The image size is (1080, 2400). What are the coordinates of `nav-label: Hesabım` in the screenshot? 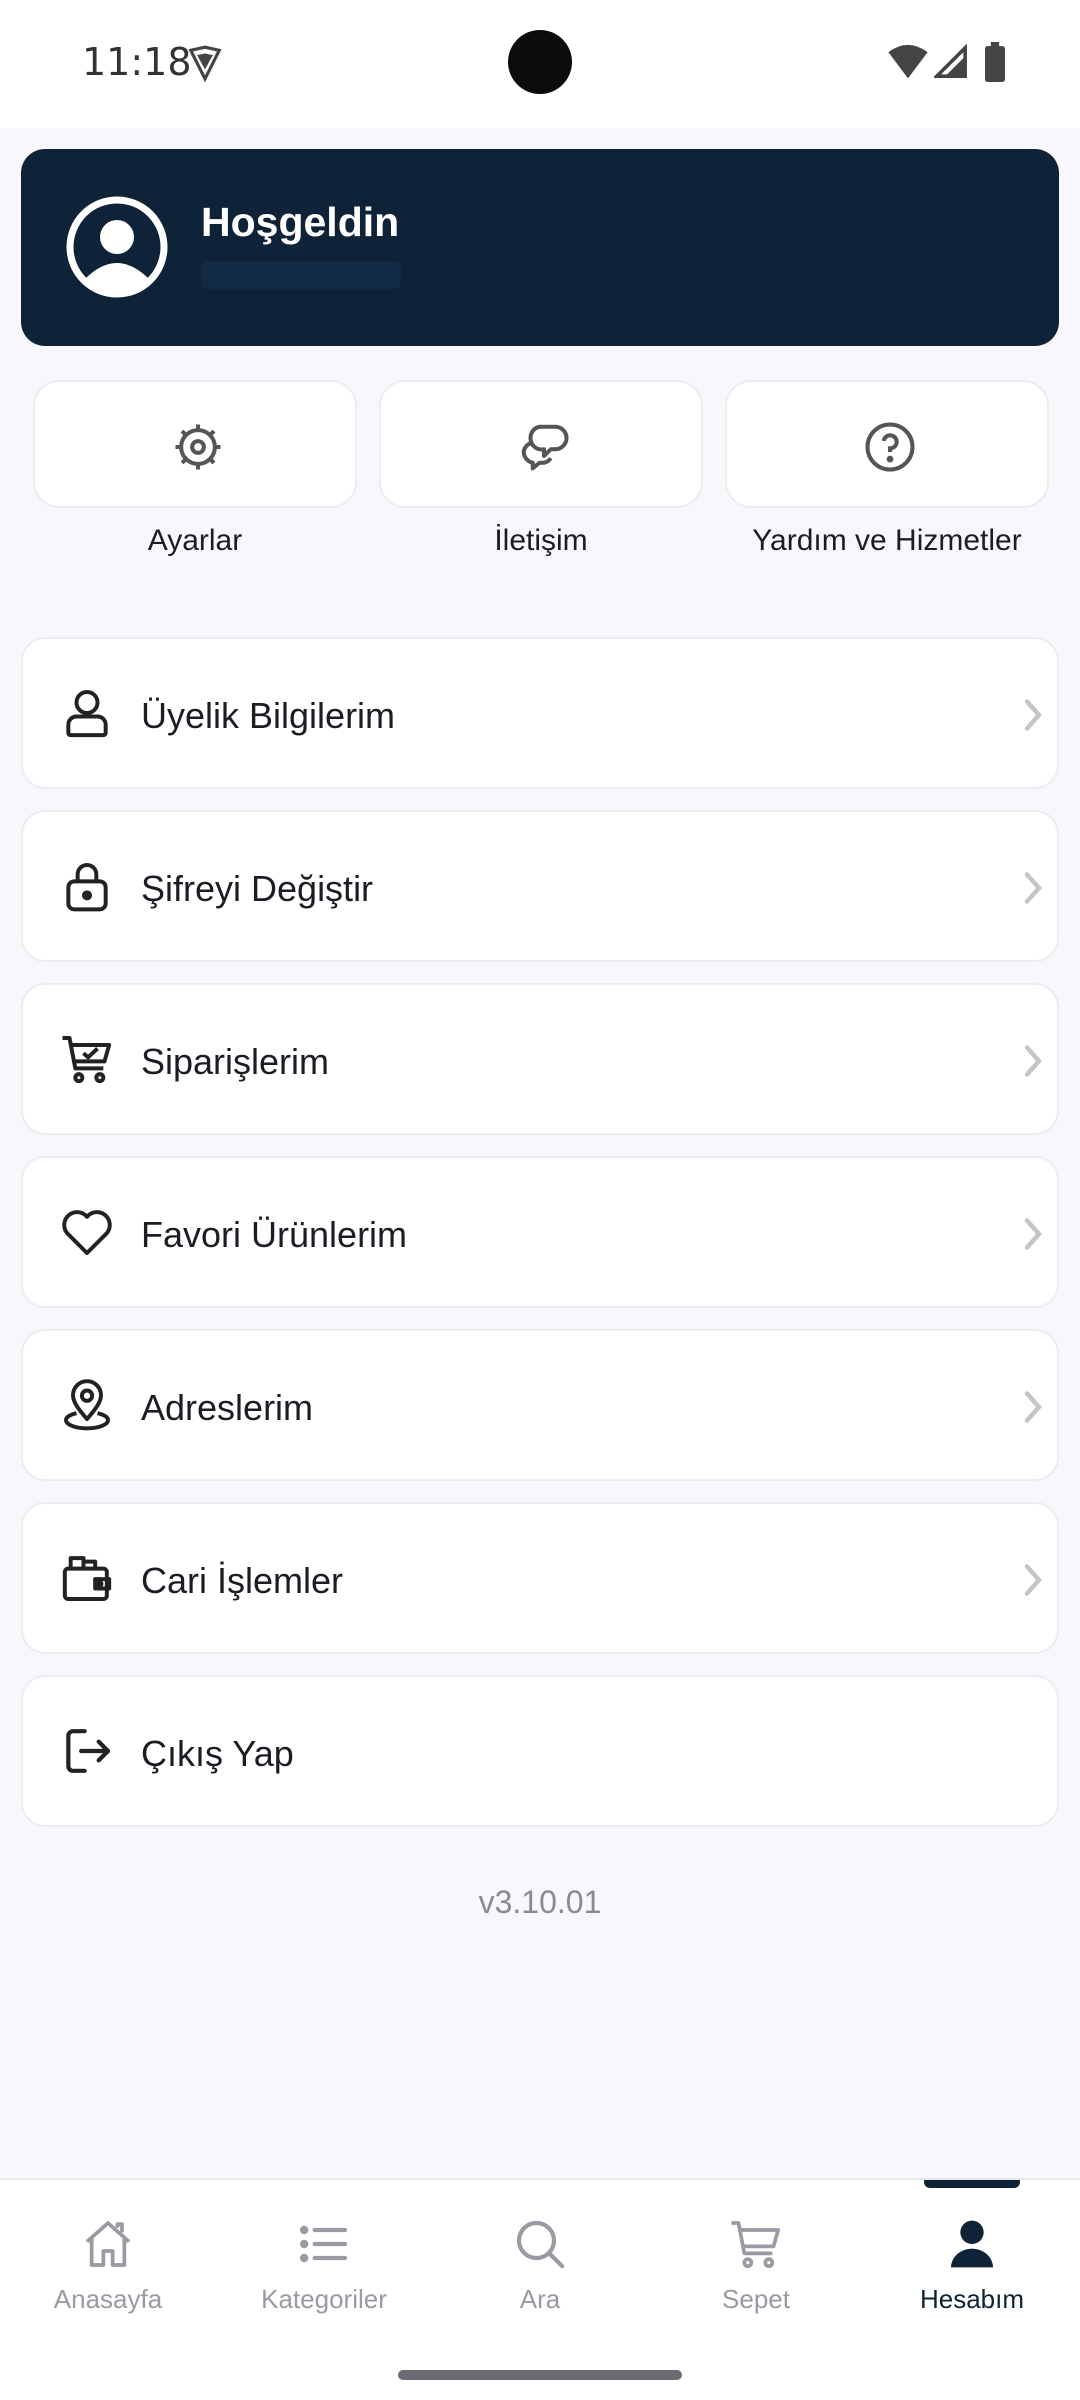 It's located at (972, 2299).